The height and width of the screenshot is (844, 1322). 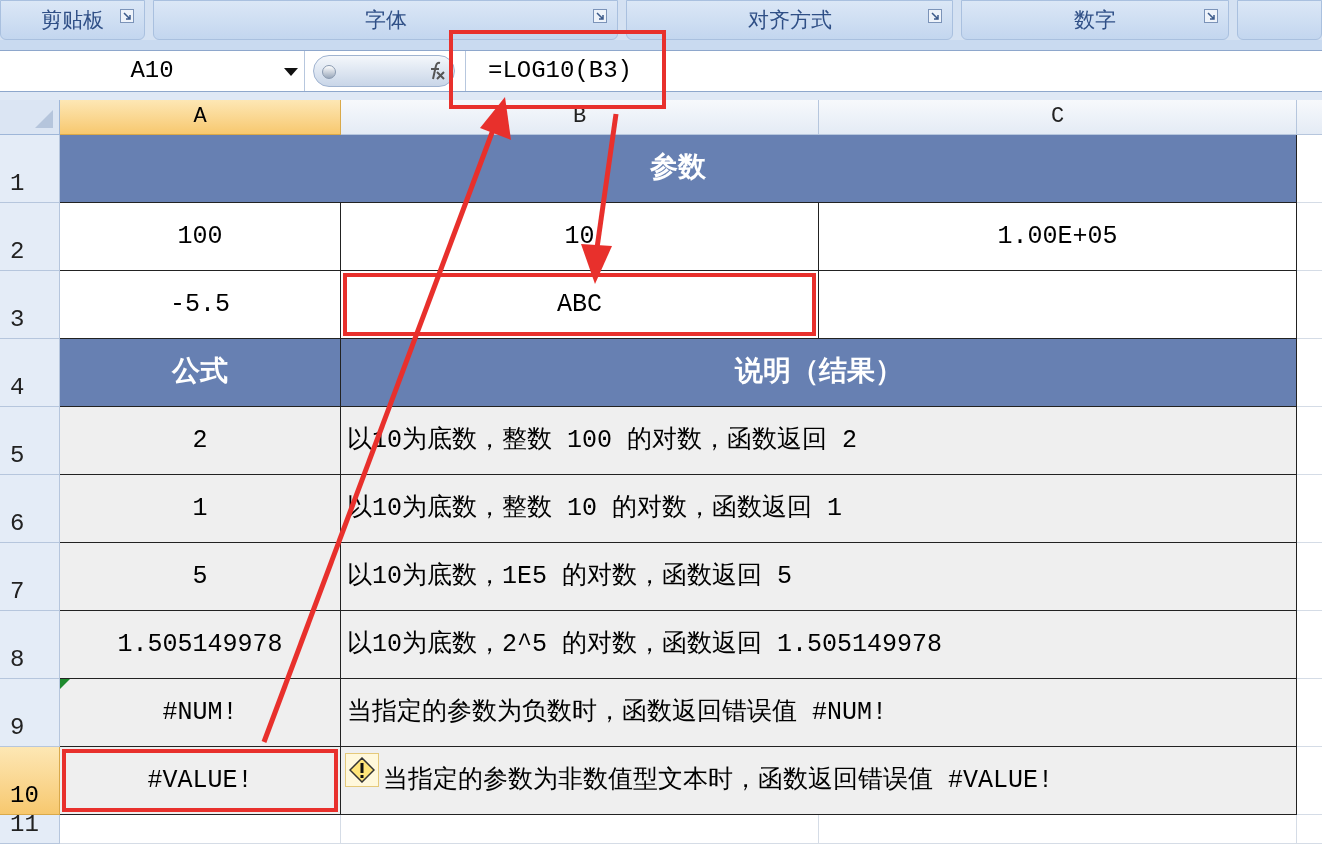 I want to click on cell-text: #VALUE!, so click(x=200, y=780).